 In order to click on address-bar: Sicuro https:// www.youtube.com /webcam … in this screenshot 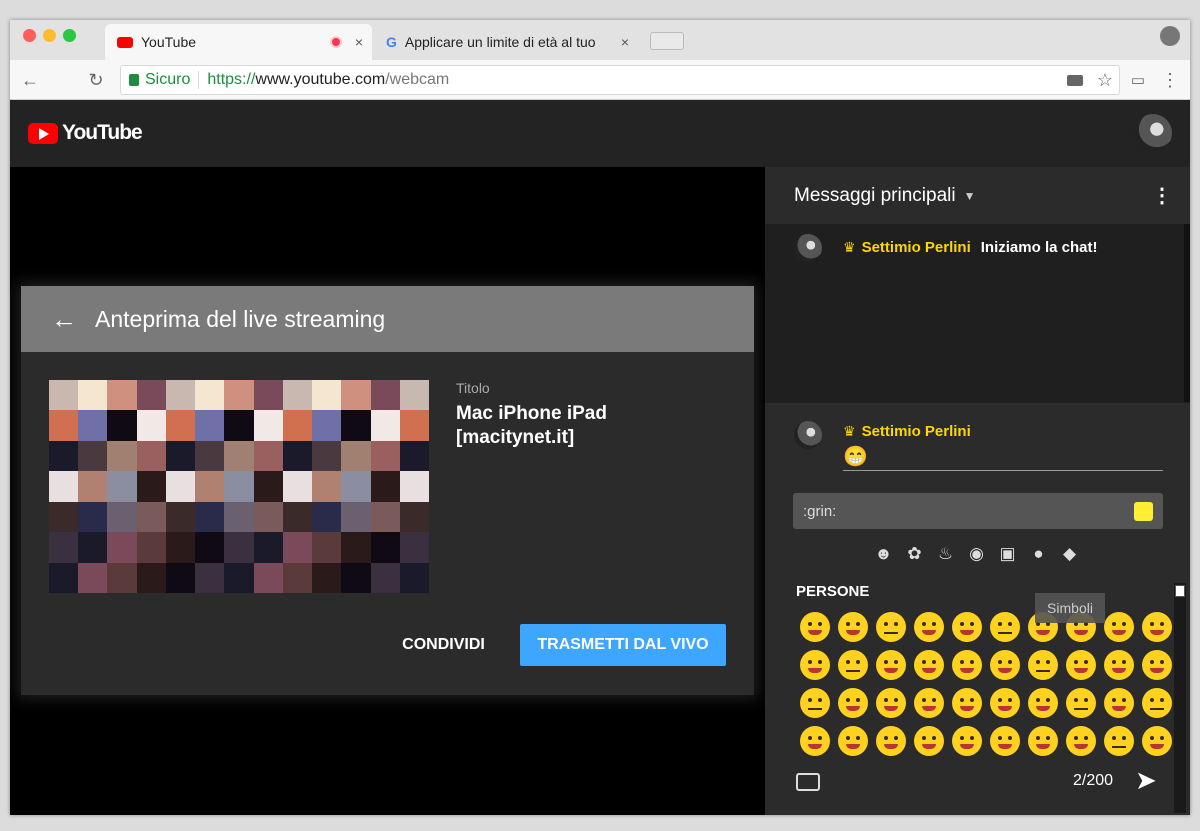, I will do `click(620, 80)`.